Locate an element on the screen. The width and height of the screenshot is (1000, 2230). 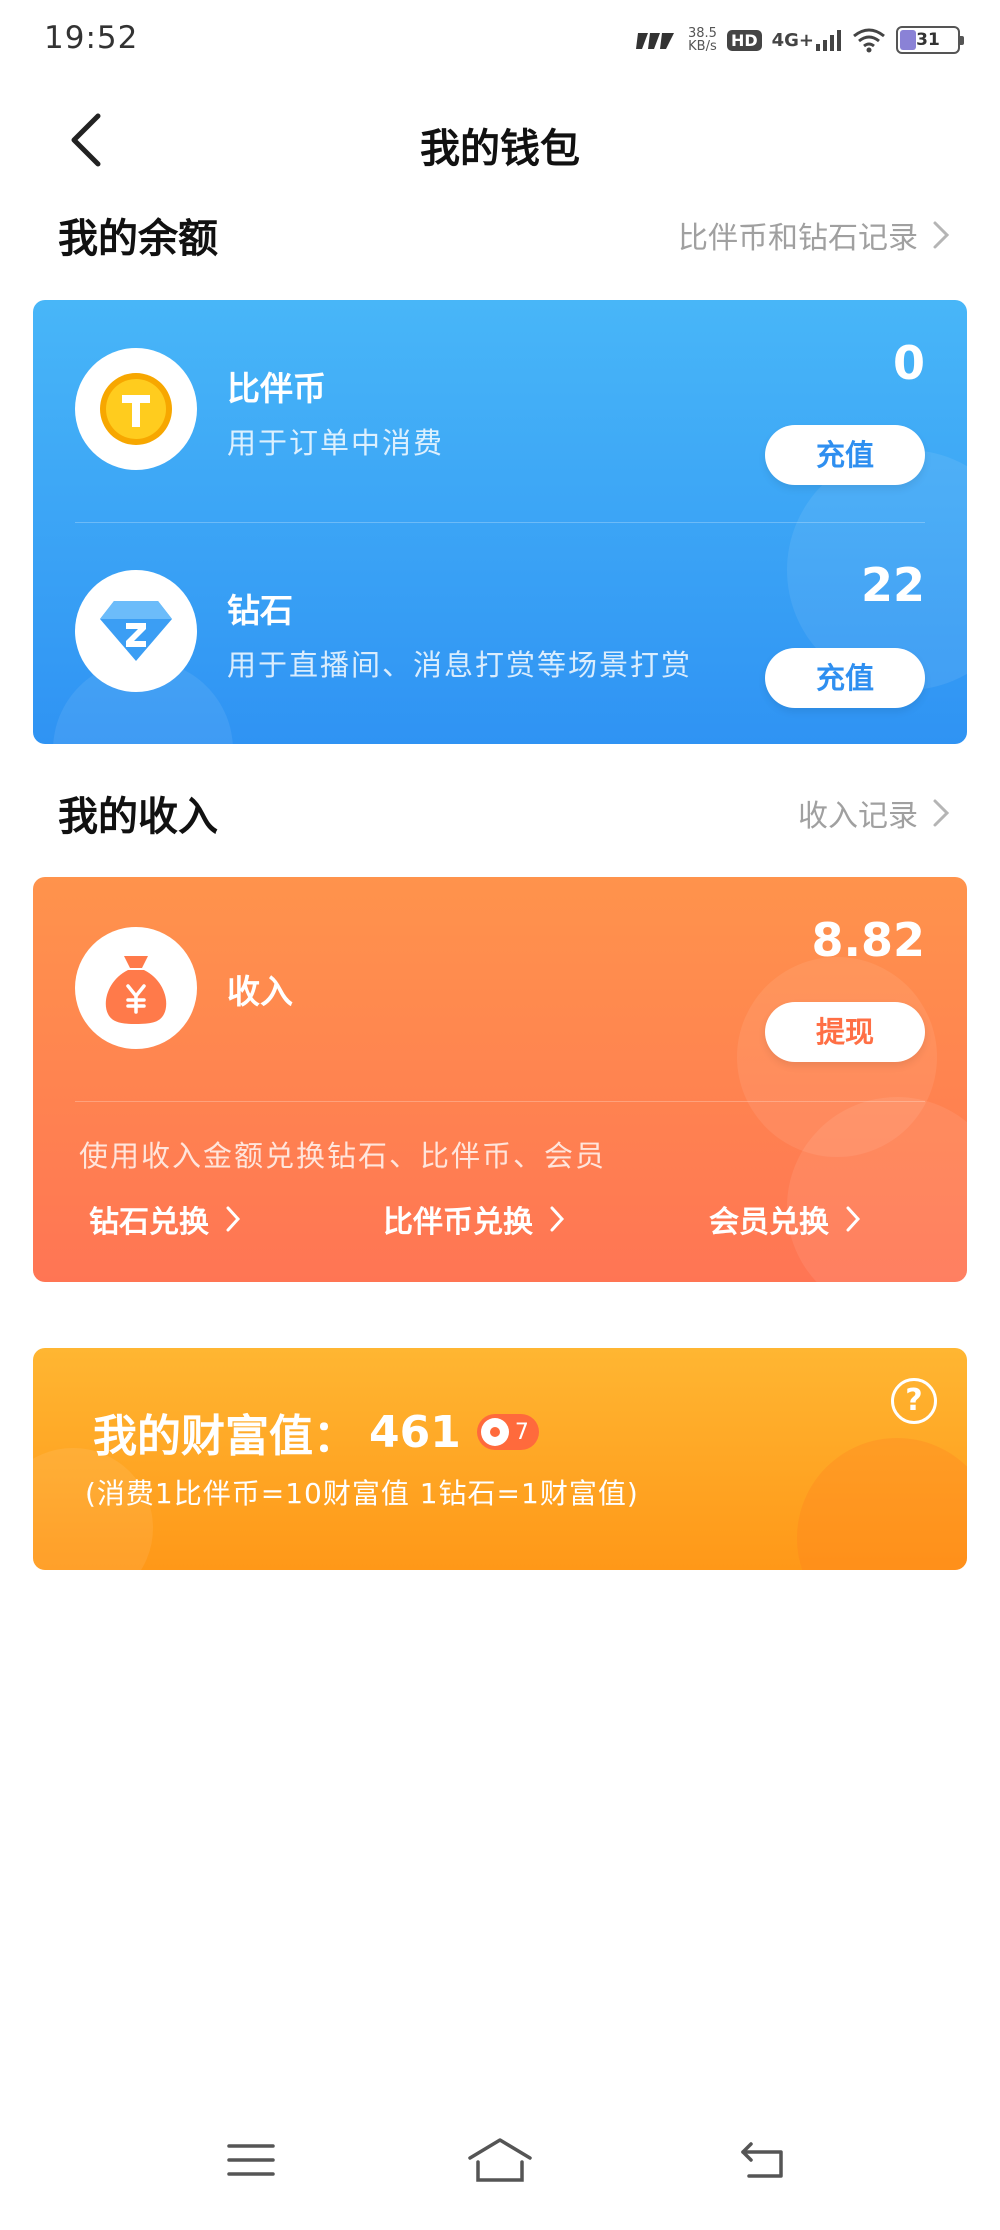
wealth-title: 我的财富值： 461 7 is located at coordinates (316, 1432).